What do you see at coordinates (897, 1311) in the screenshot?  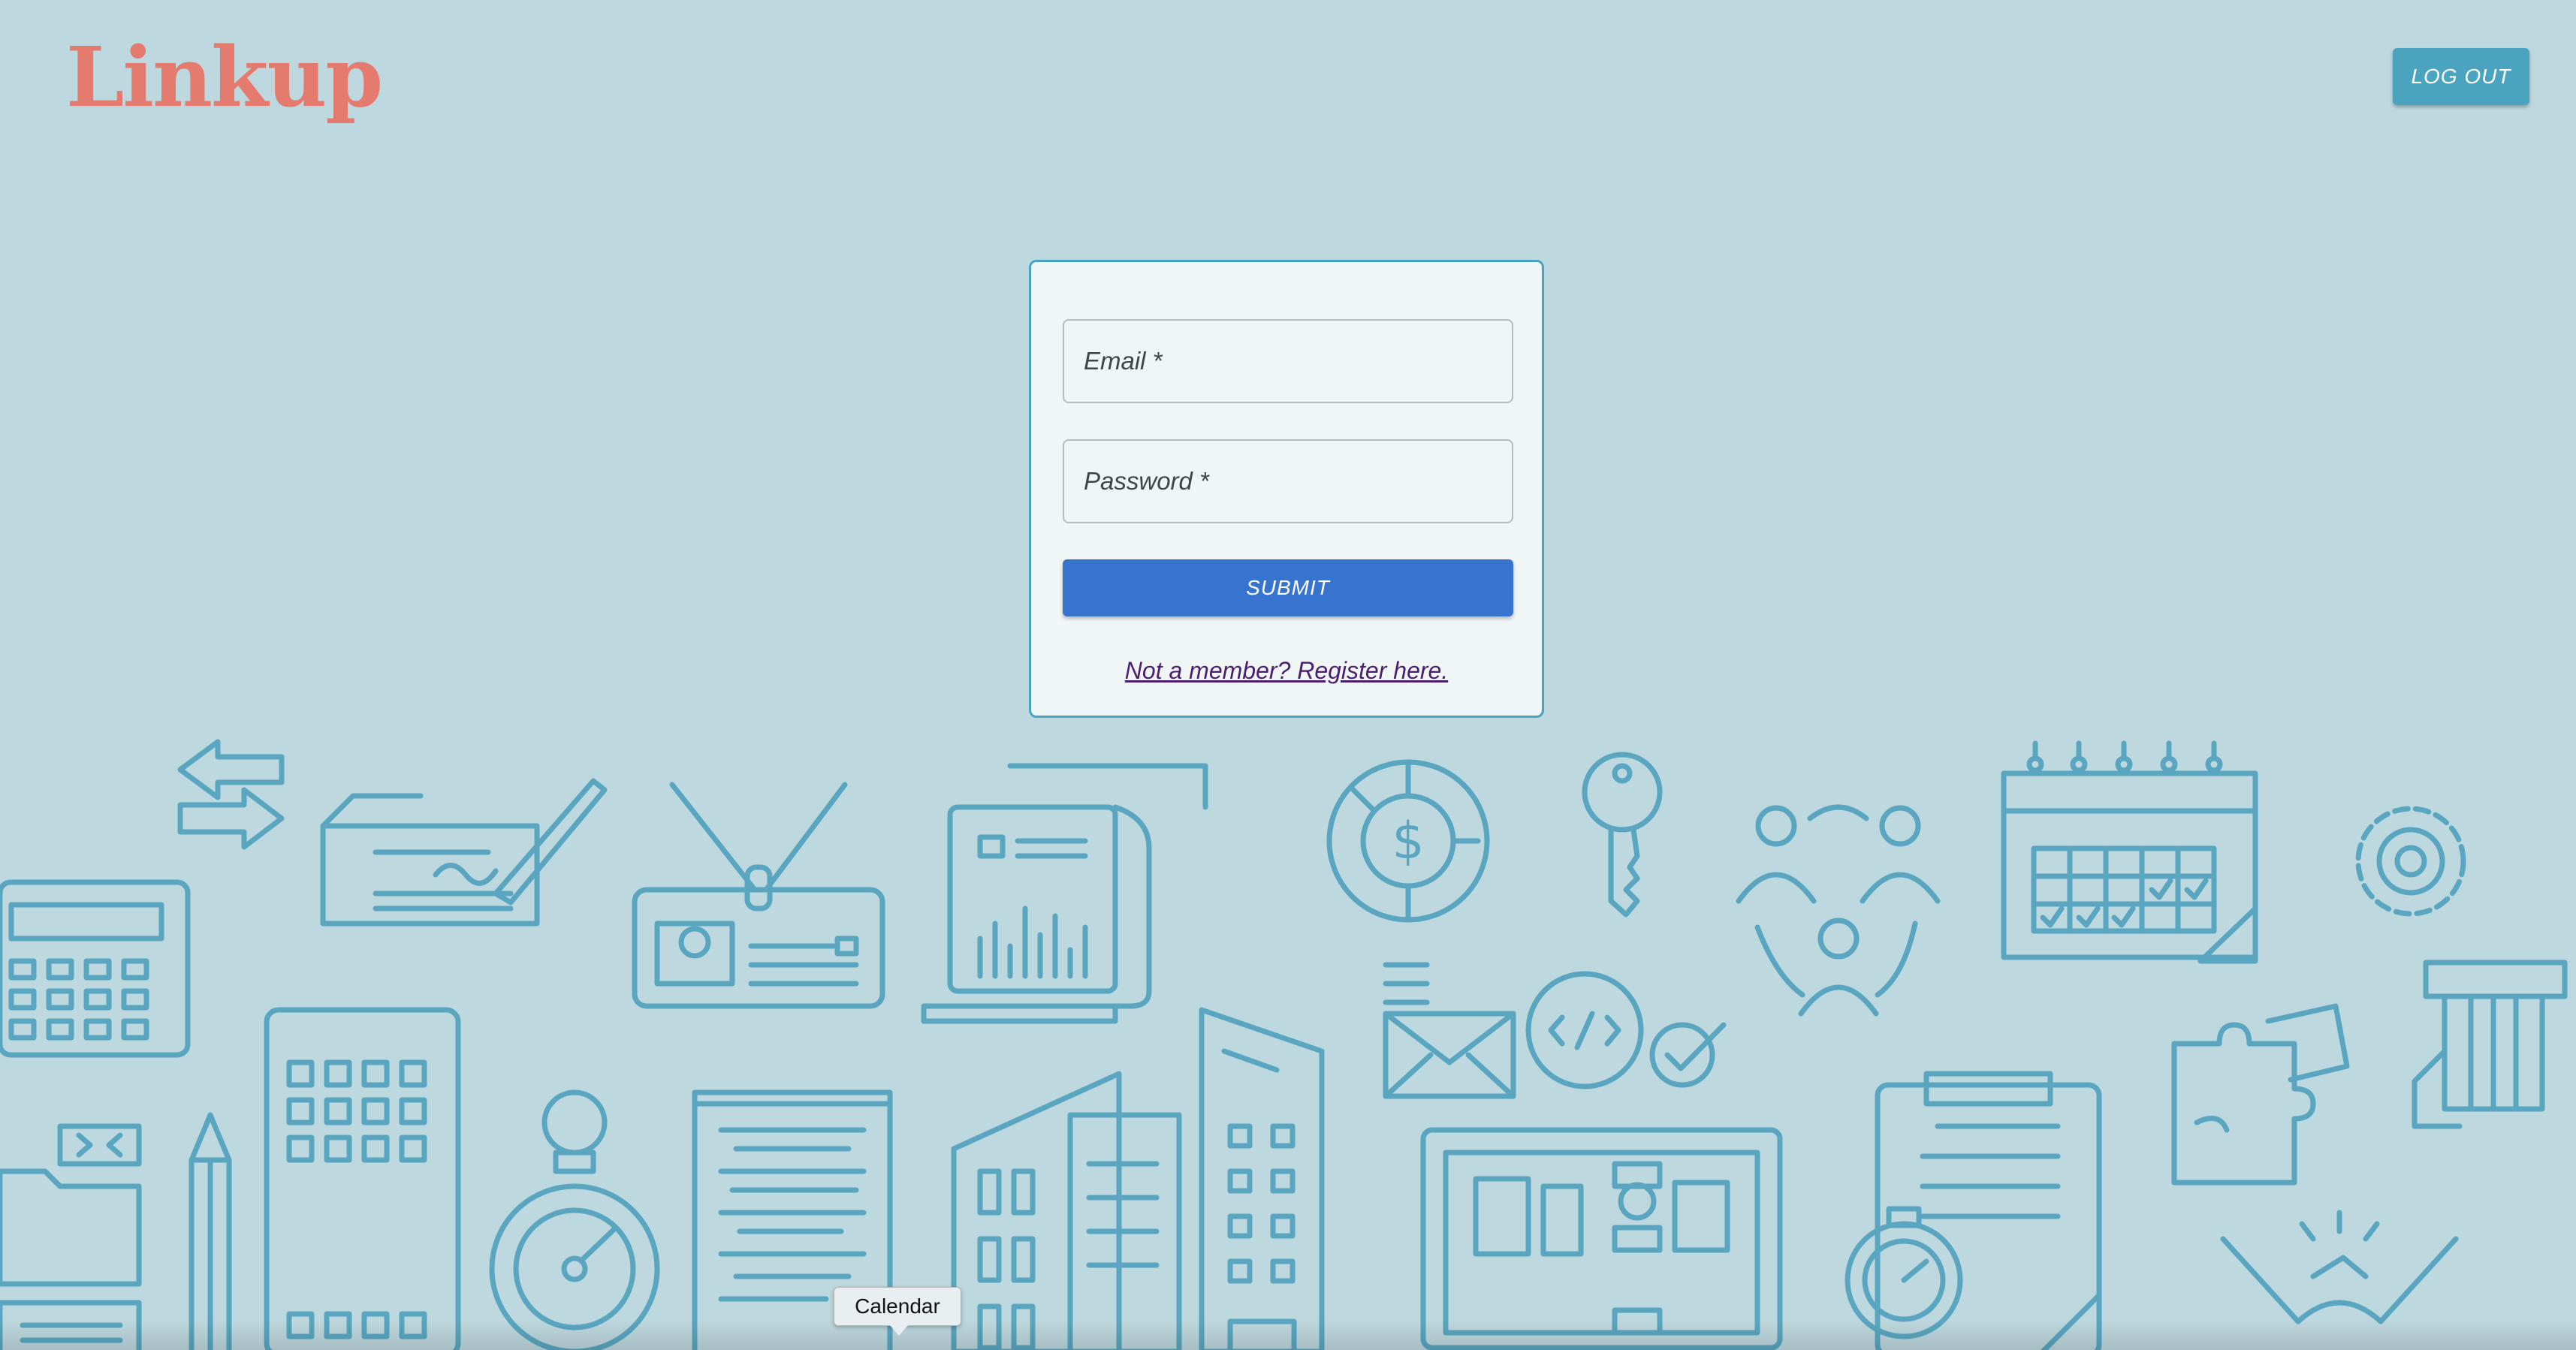 I see `calendar-tooltip: Calendar` at bounding box center [897, 1311].